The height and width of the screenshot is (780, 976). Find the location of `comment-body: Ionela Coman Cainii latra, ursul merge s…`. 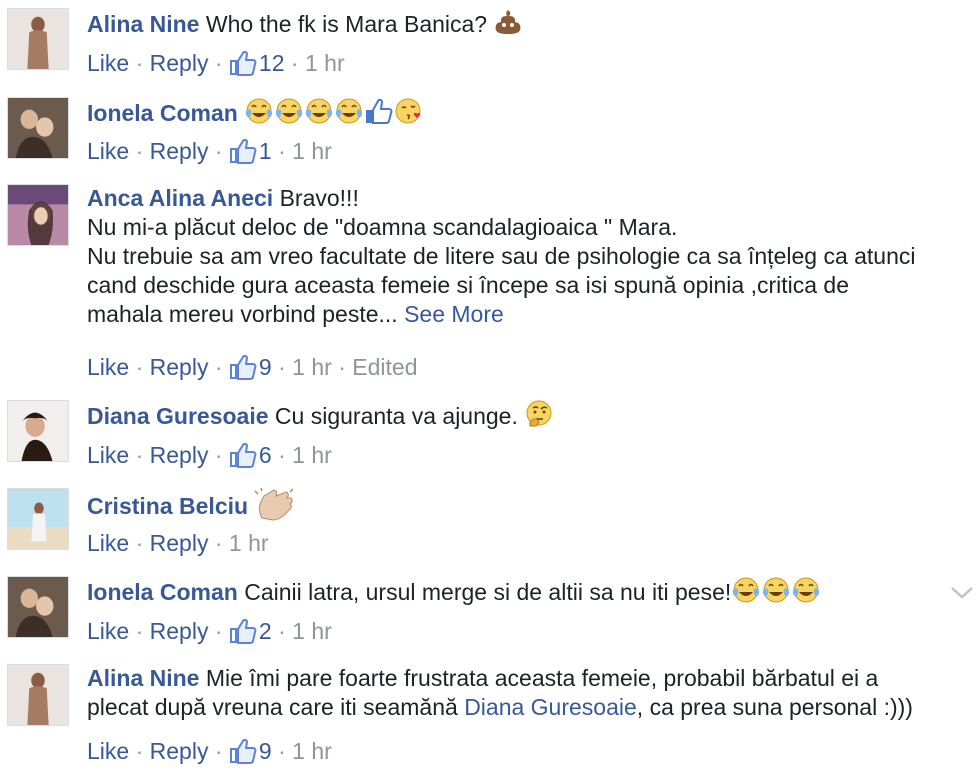

comment-body: Ionela Coman Cainii latra, ursul merge s… is located at coordinates (521, 591).